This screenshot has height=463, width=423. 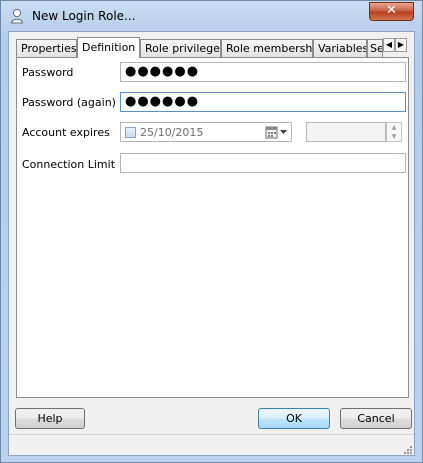 What do you see at coordinates (211, 445) in the screenshot?
I see `status-bar` at bounding box center [211, 445].